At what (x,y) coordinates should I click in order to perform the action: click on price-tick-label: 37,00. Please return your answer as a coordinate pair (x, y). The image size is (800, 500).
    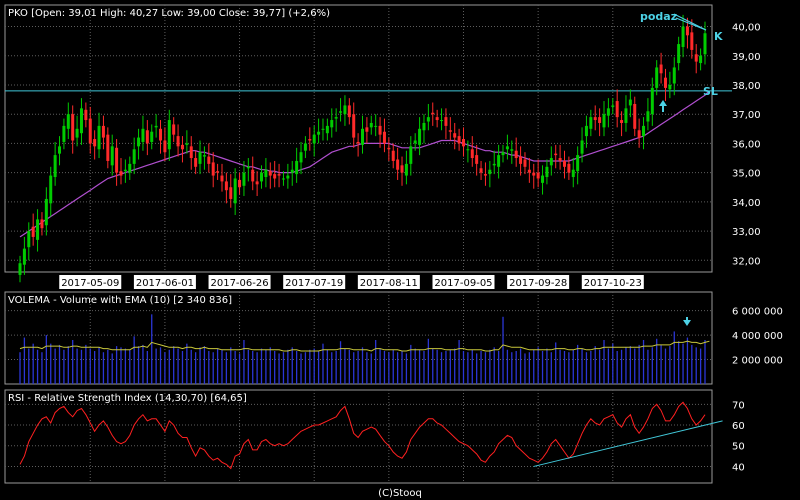
    Looking at the image, I should click on (746, 115).